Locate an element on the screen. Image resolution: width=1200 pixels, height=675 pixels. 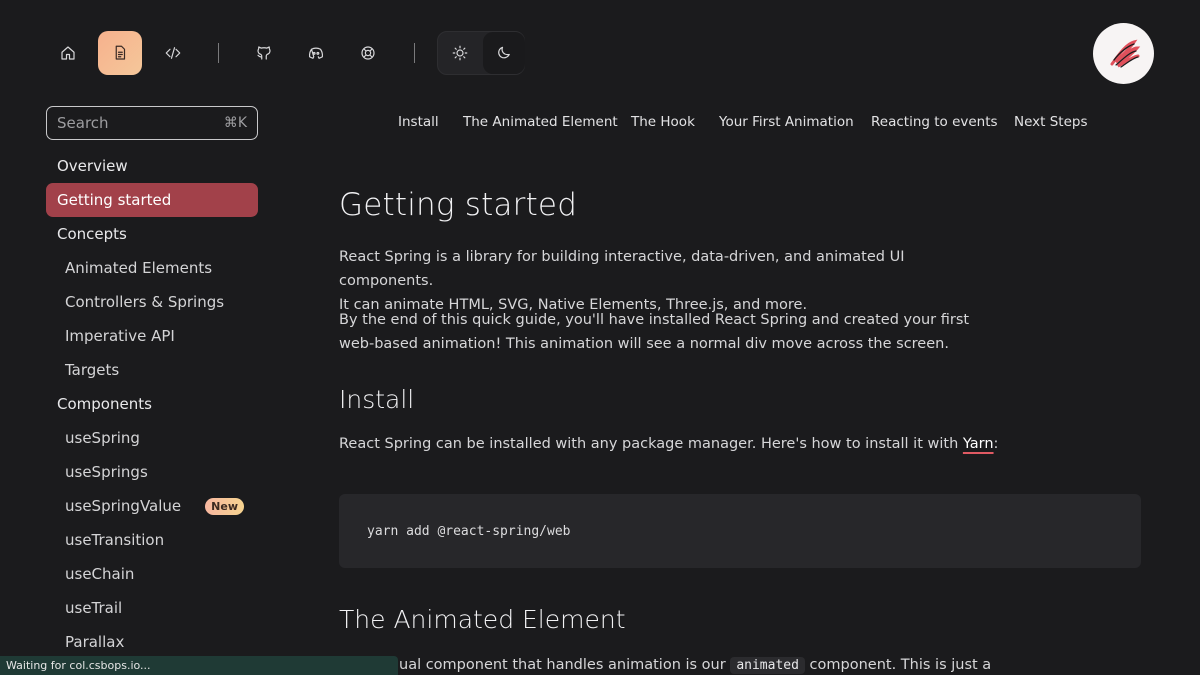
sidebar-item-label: Overview is located at coordinates (92, 166).